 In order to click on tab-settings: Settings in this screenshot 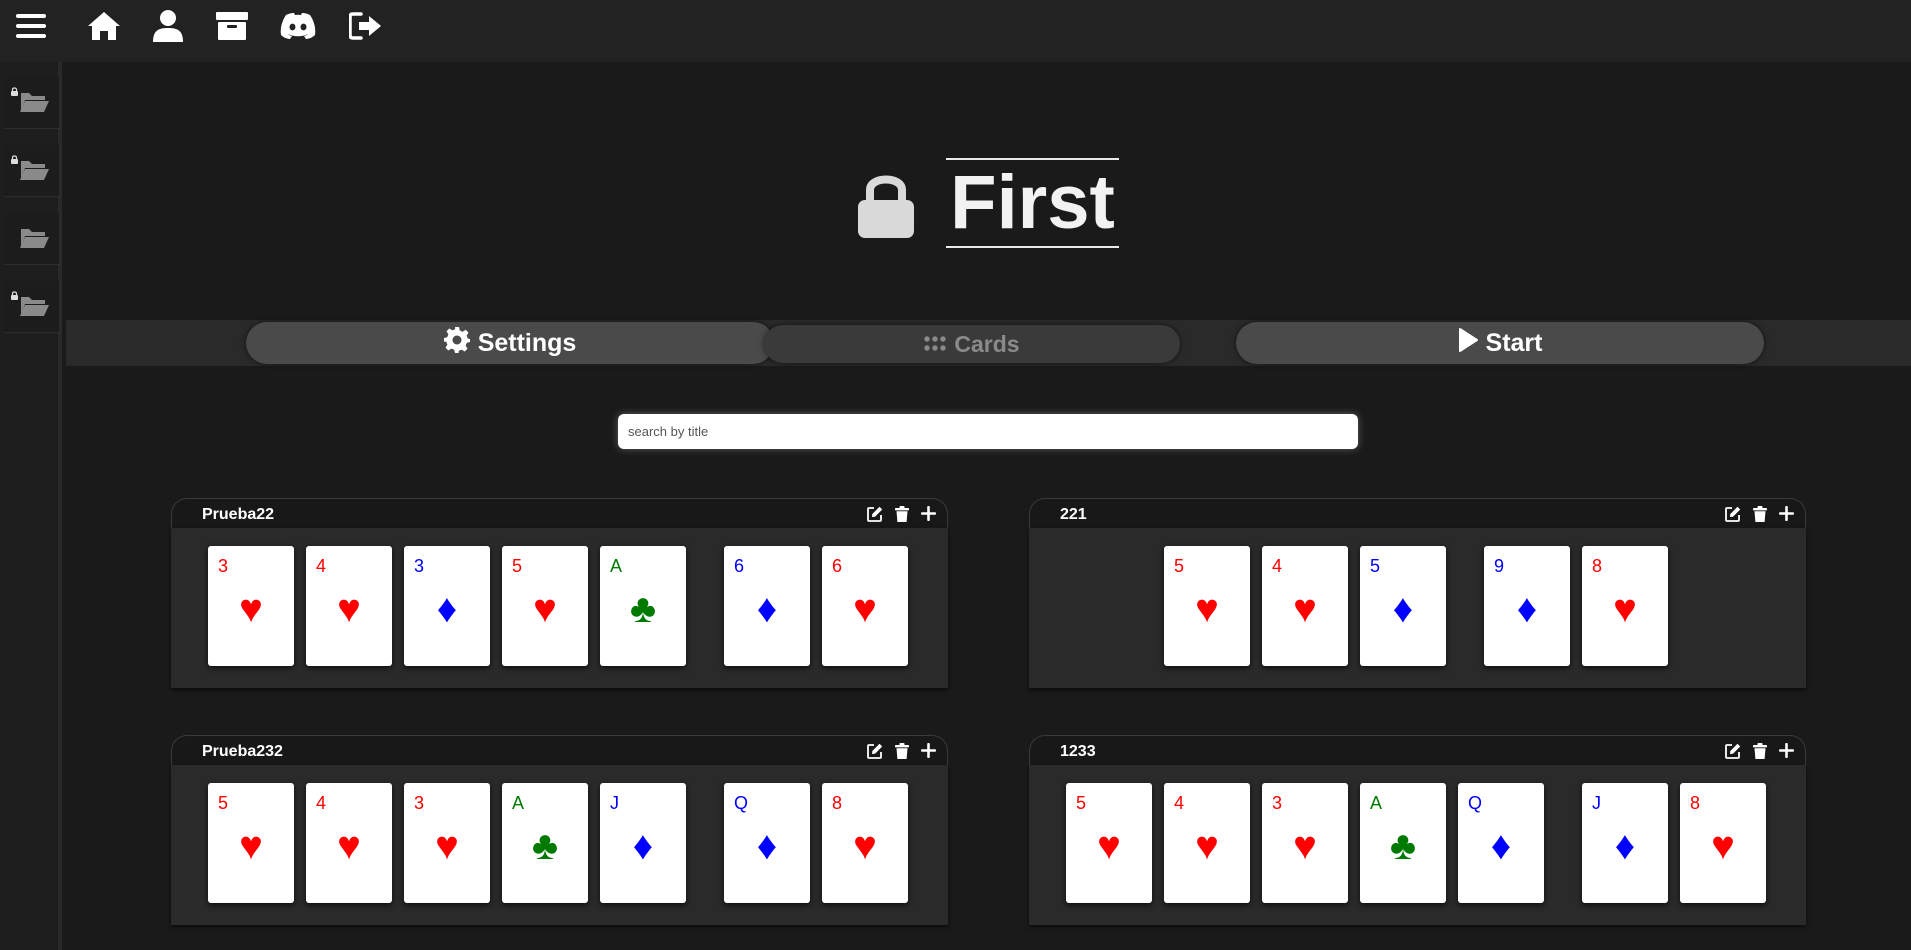, I will do `click(510, 343)`.